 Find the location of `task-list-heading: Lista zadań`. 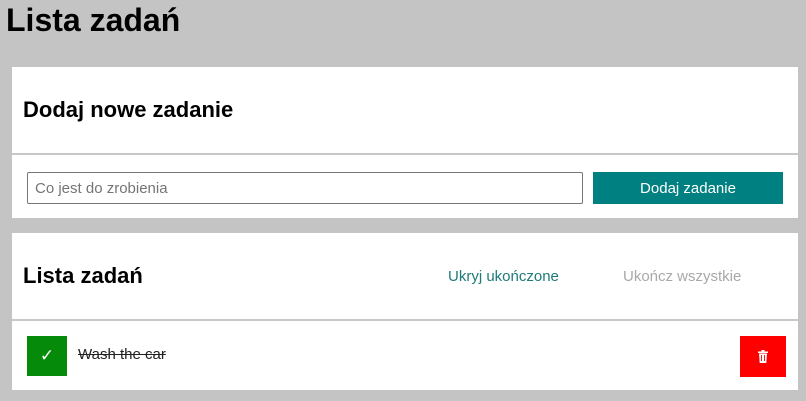

task-list-heading: Lista zadań is located at coordinates (83, 275).